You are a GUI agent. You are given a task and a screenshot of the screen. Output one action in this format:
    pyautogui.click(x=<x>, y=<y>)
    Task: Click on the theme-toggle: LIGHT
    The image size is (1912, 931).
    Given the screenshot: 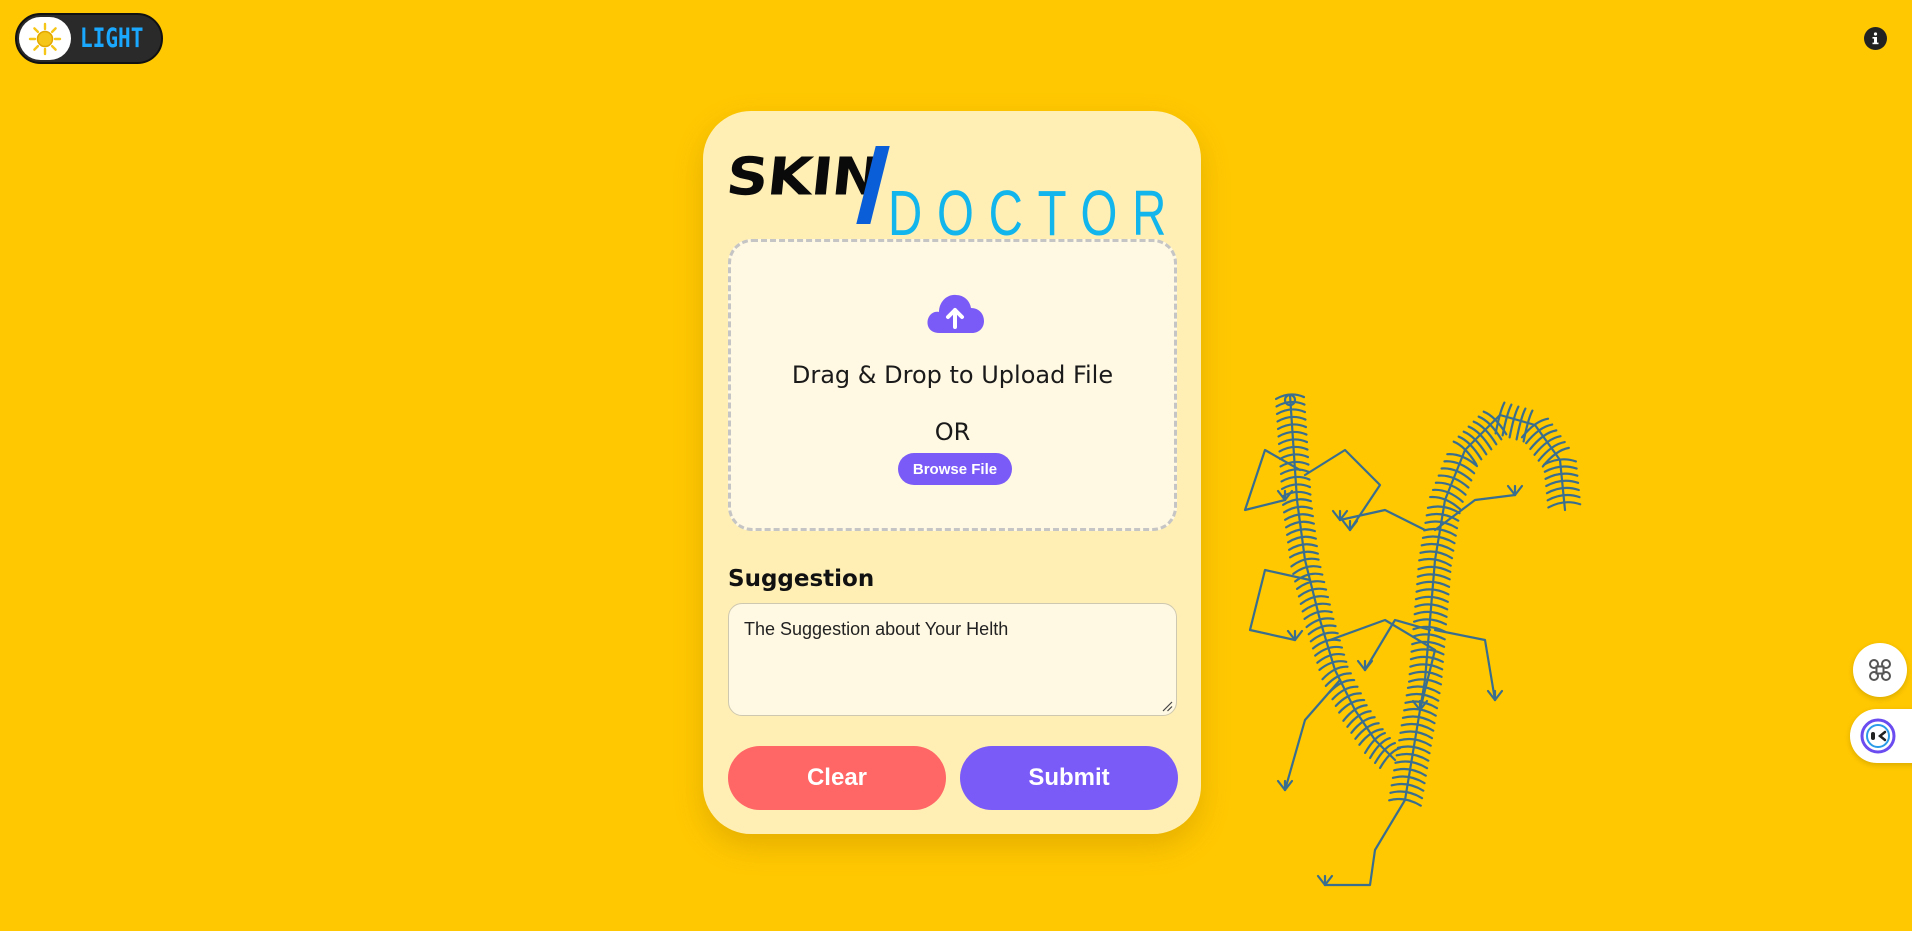 What is the action you would take?
    pyautogui.click(x=89, y=38)
    